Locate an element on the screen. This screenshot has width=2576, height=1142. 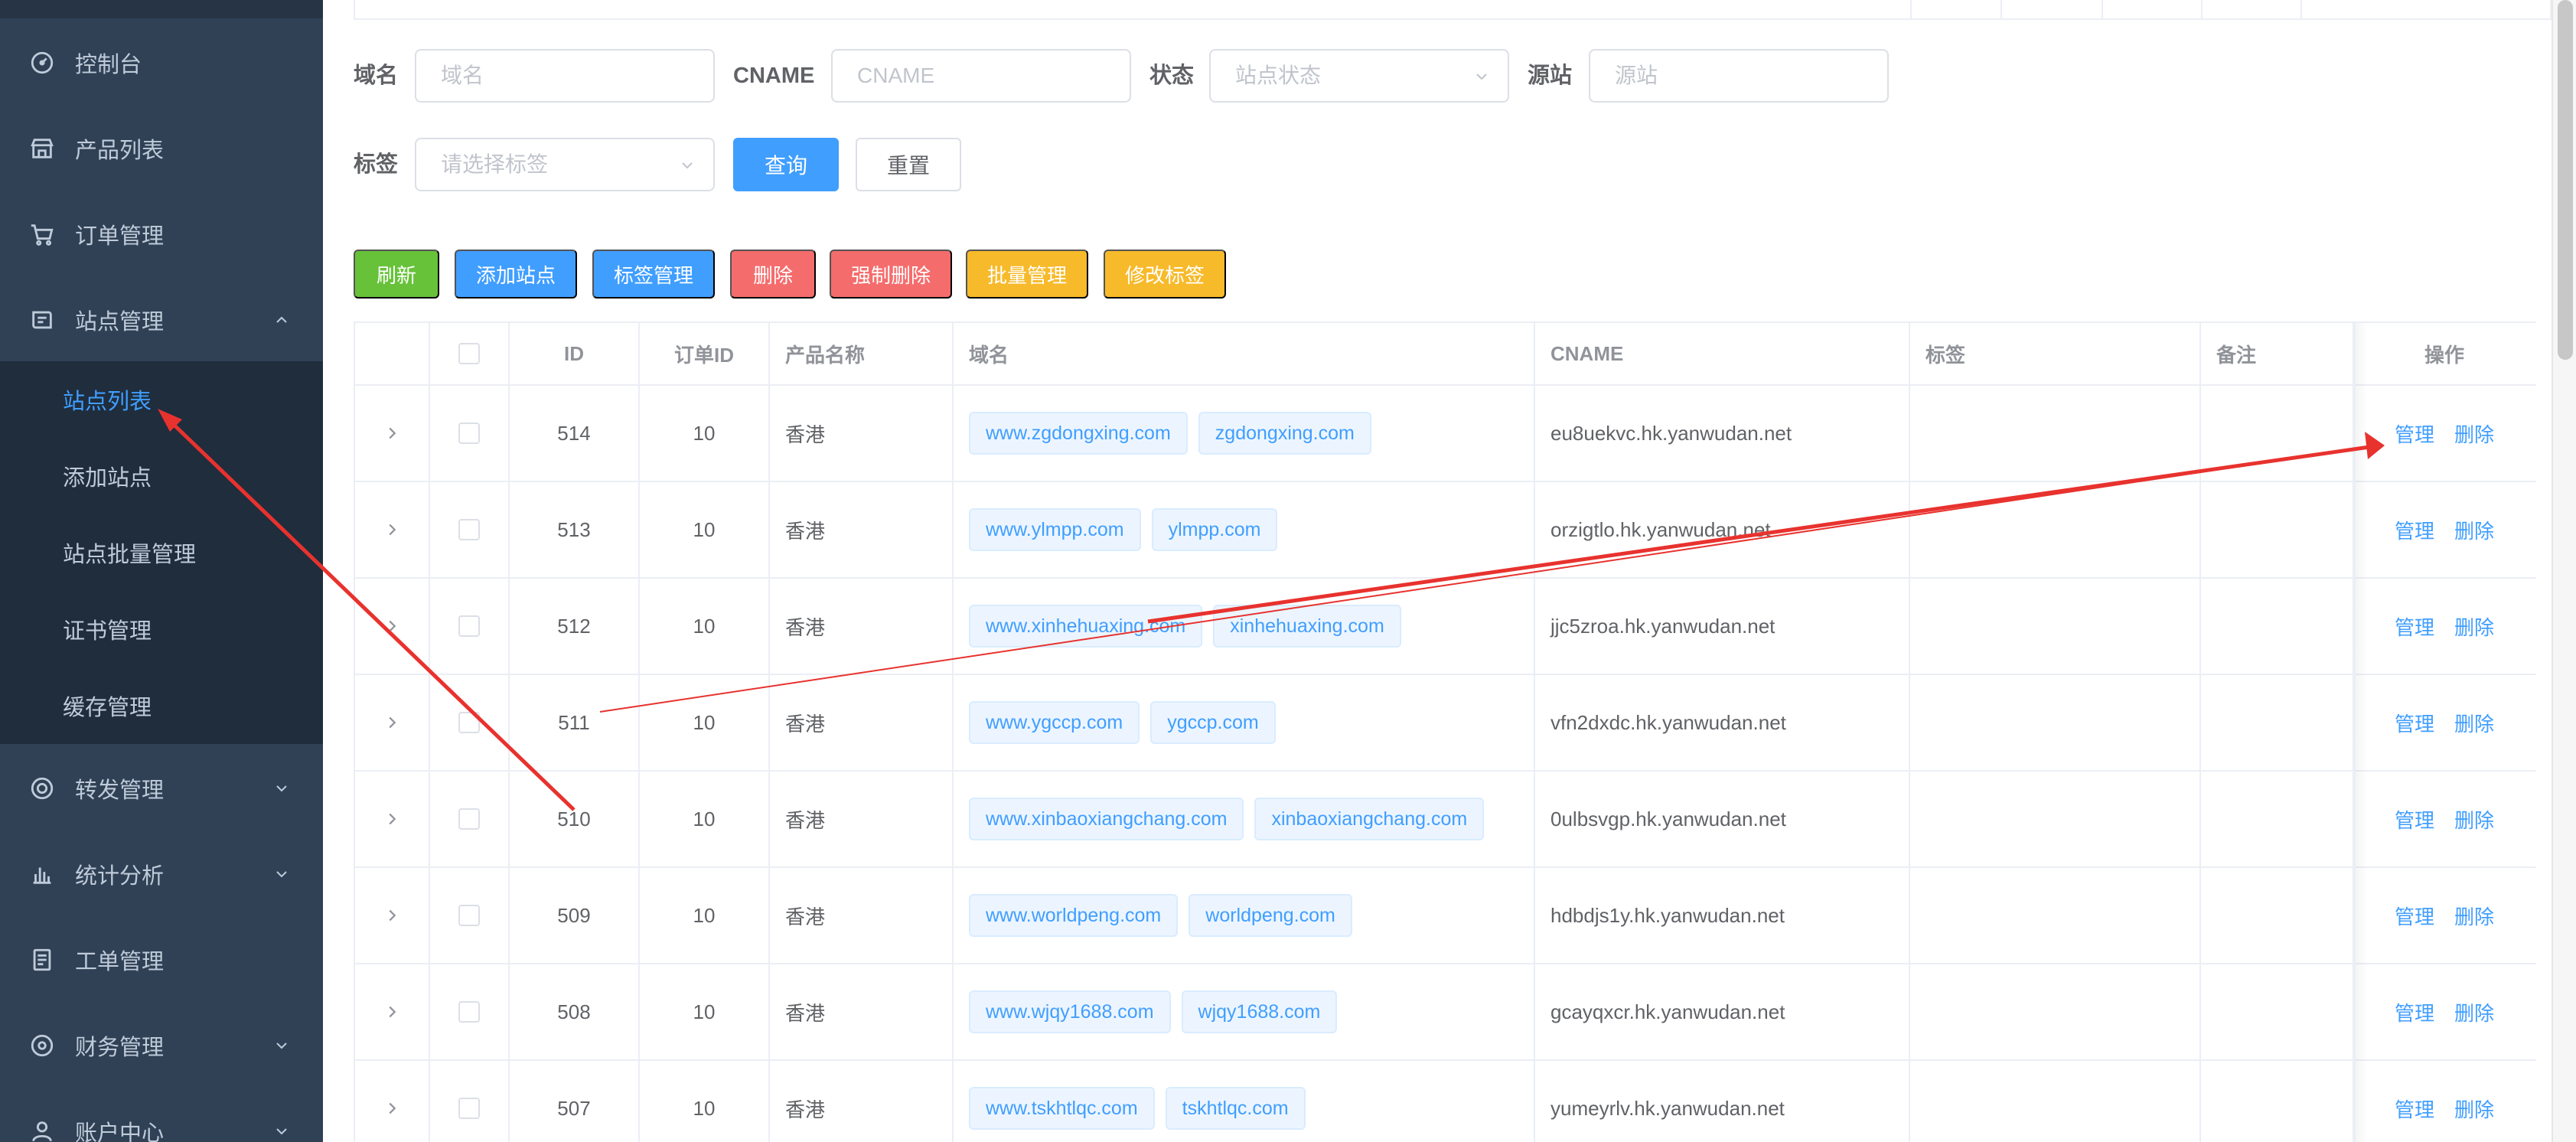
vertical-scrollbar is located at coordinates (2564, 571).